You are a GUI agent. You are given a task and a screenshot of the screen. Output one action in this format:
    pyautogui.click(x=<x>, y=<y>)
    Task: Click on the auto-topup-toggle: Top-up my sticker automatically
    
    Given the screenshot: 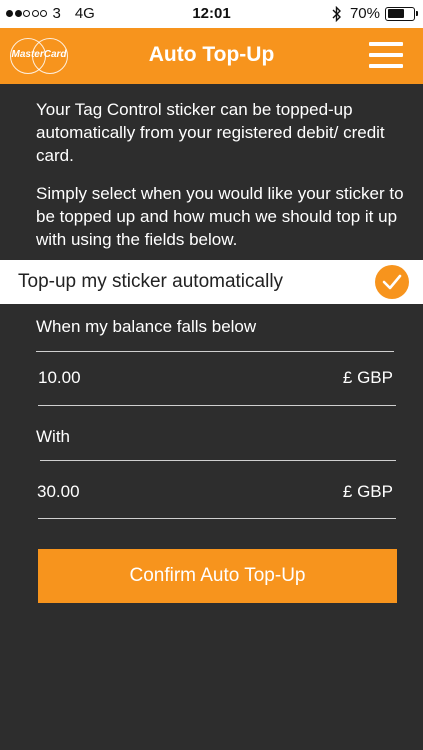 What is the action you would take?
    pyautogui.click(x=211, y=282)
    